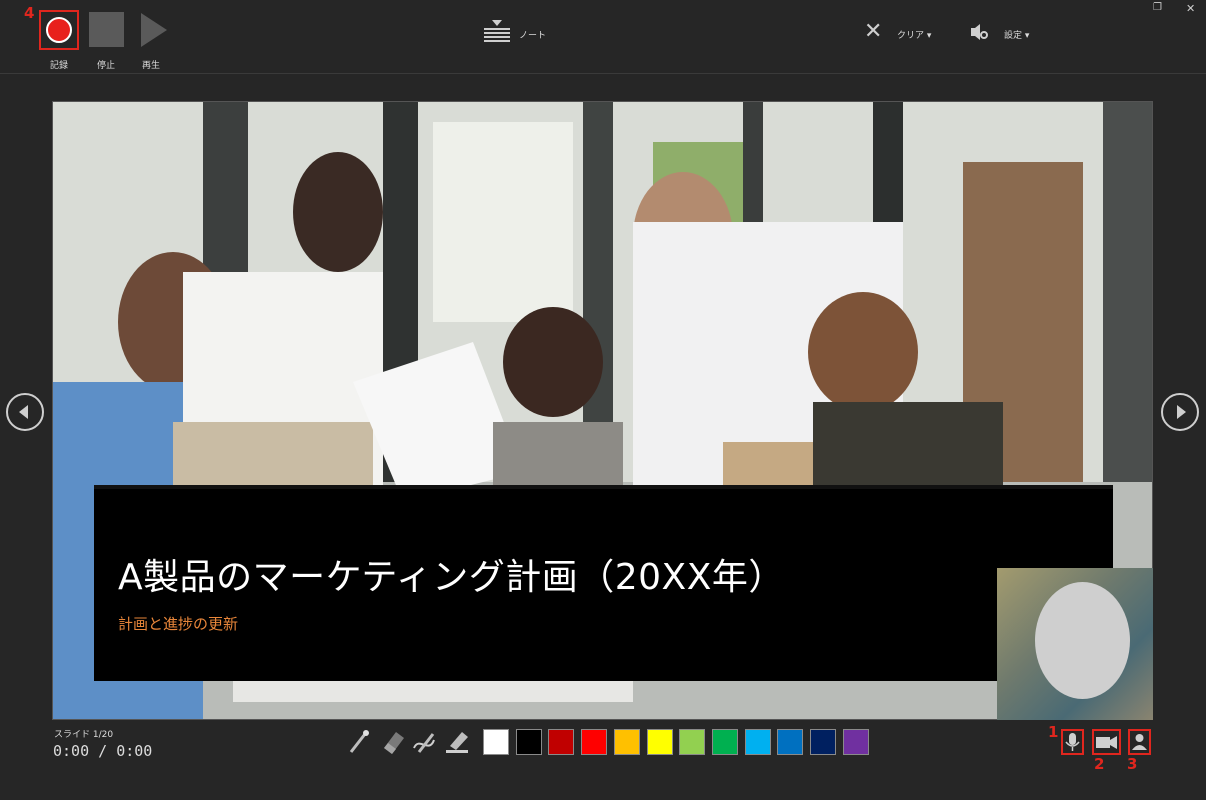 Image resolution: width=1206 pixels, height=800 pixels. I want to click on notes-button: ノート, so click(532, 34).